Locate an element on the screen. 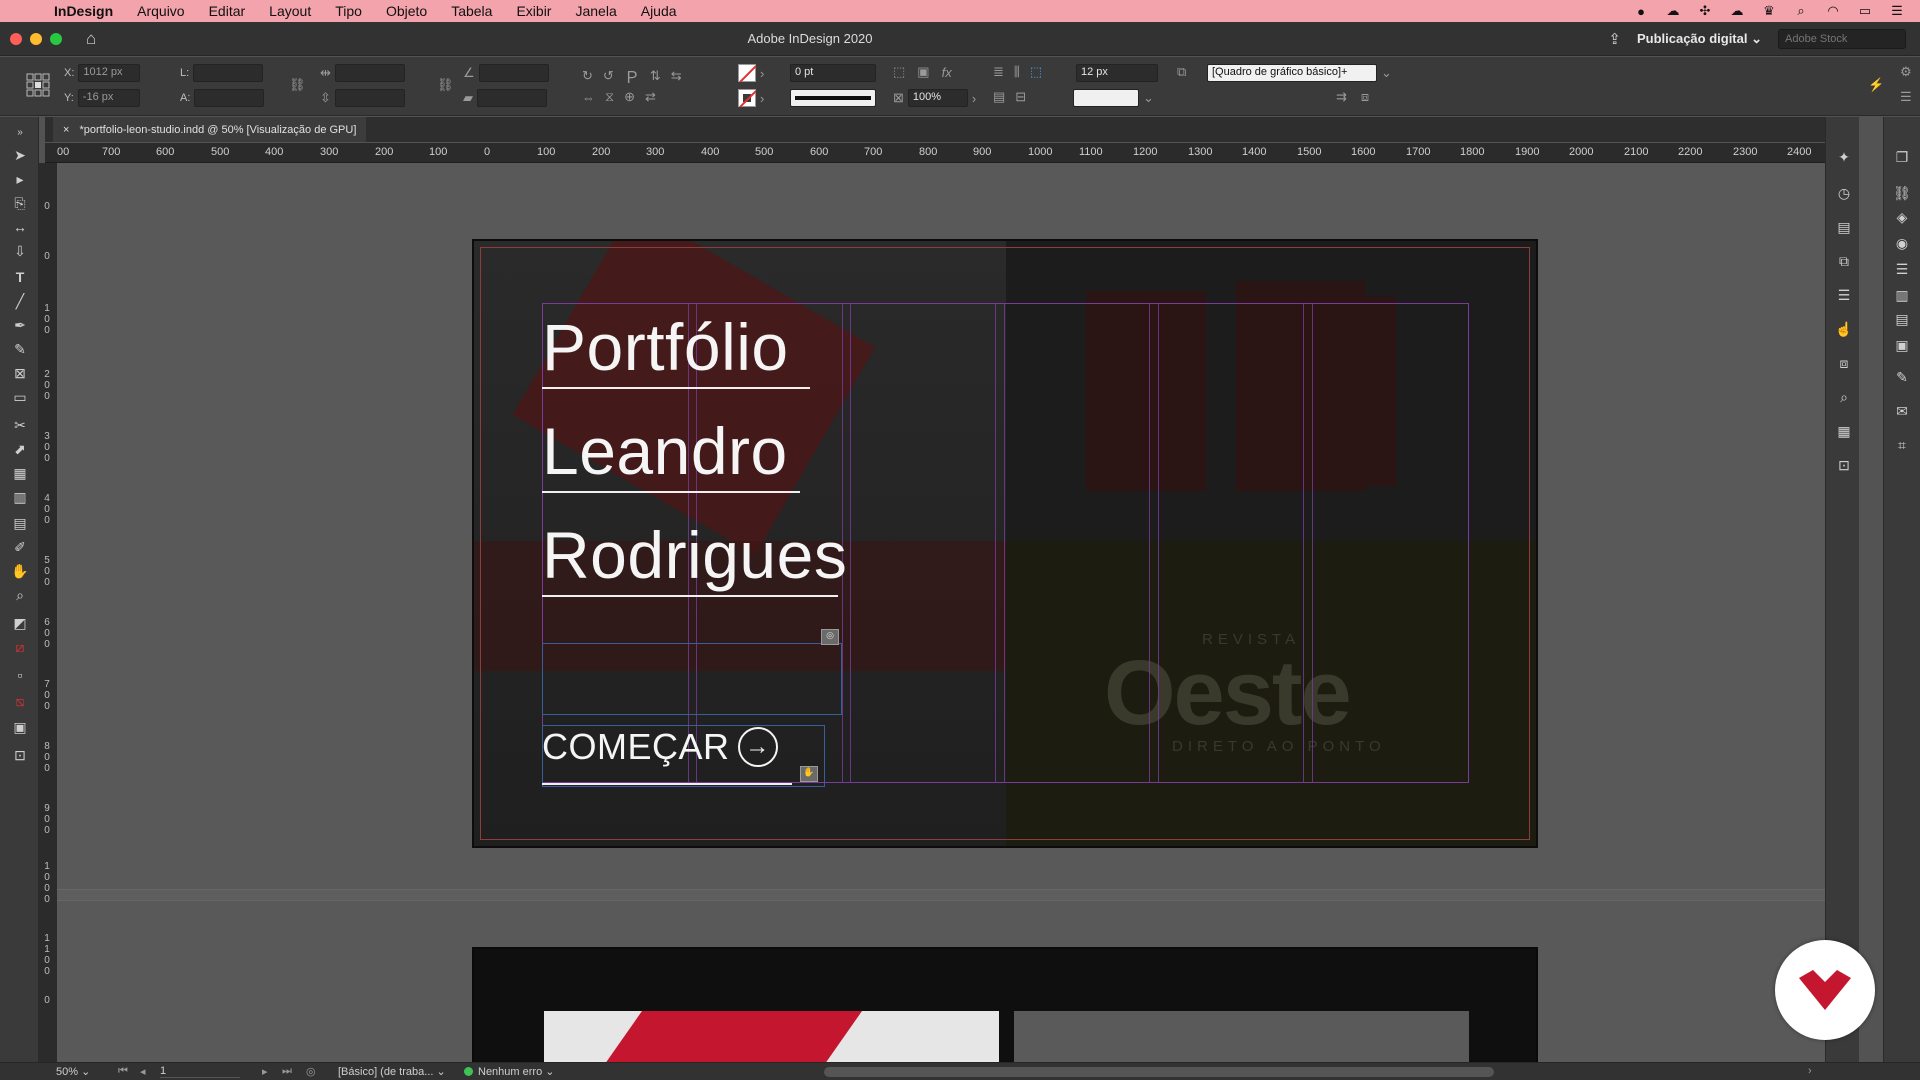 This screenshot has width=1920, height=1080. rectangle-frame-tool-icon: ⊠ is located at coordinates (20, 373).